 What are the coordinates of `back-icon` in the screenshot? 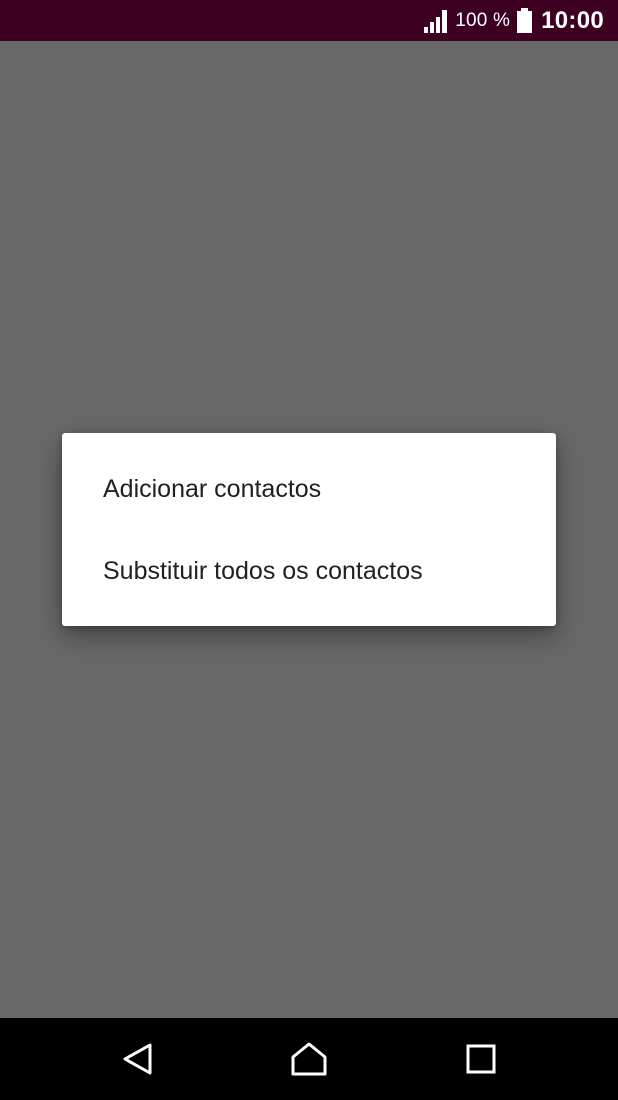 It's located at (137, 1059).